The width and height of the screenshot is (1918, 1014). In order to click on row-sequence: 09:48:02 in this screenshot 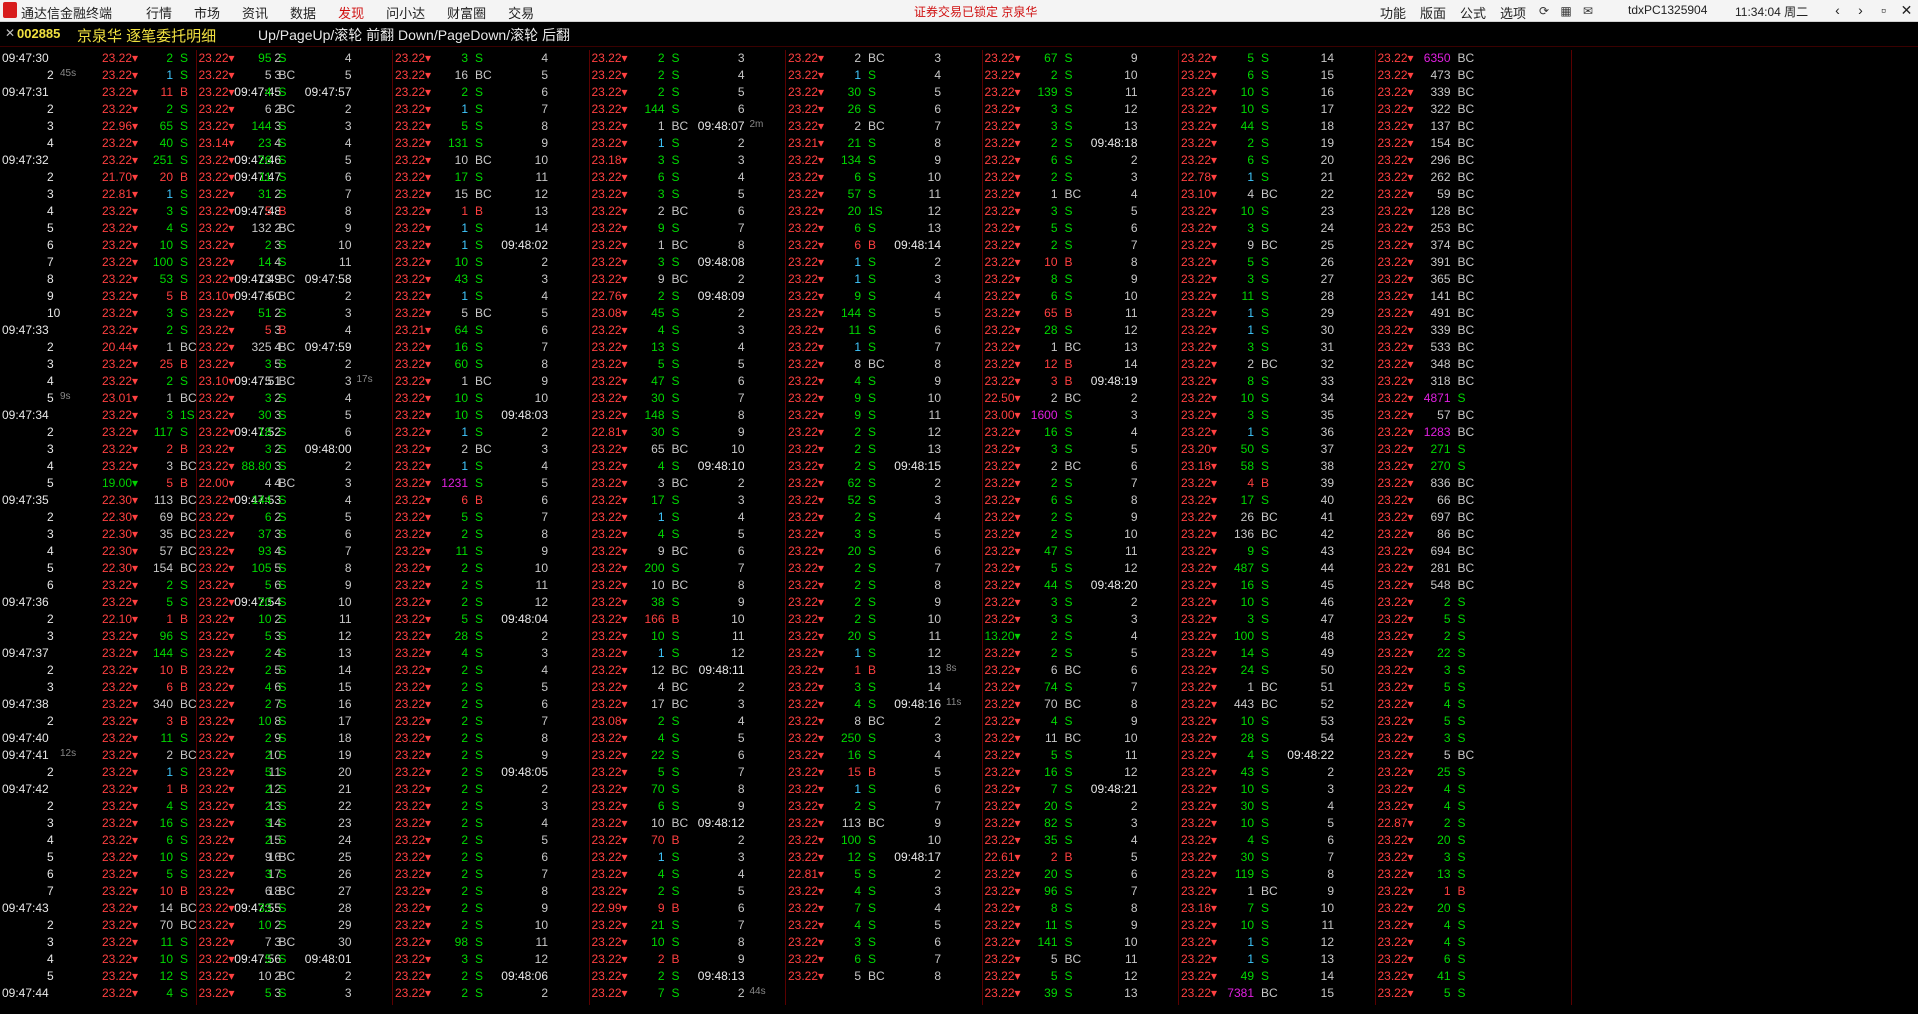, I will do `click(524, 245)`.